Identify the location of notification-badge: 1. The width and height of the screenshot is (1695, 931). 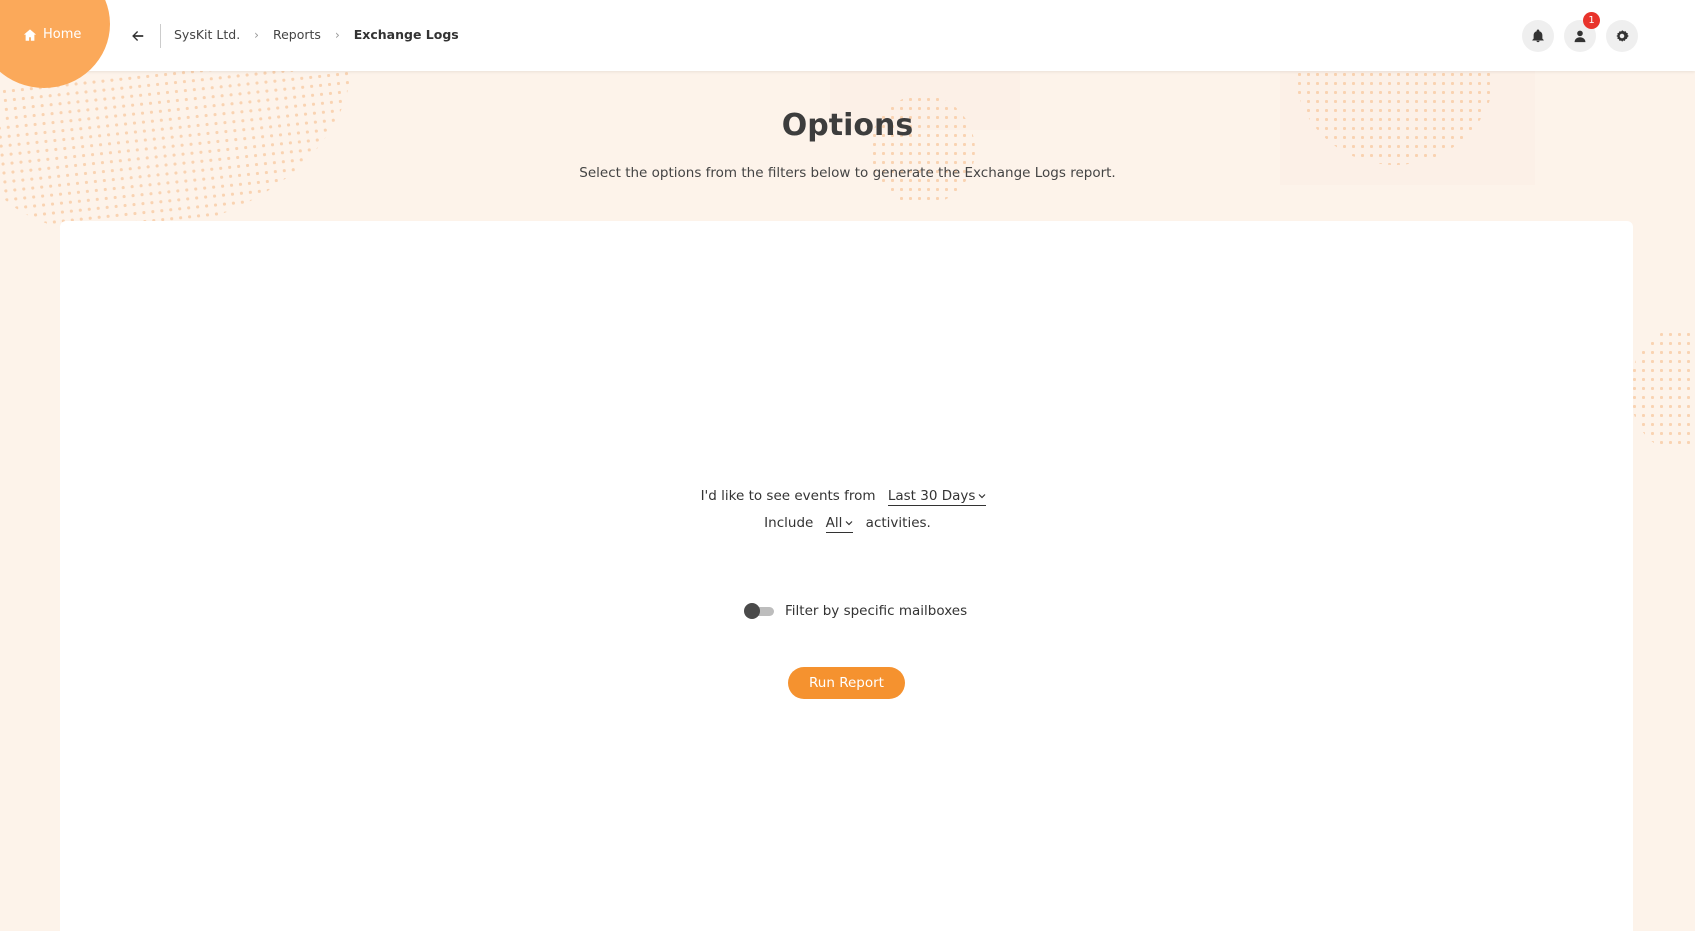
(1591, 20).